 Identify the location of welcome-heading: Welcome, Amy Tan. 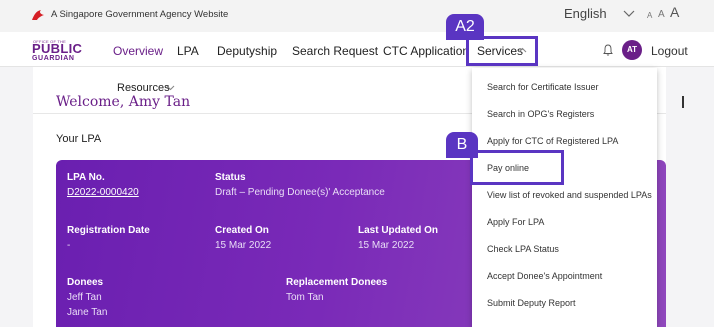
(123, 102).